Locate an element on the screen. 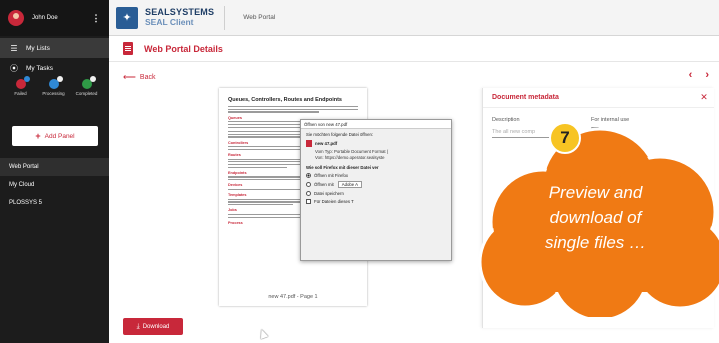 This screenshot has height=343, width=719. app-select: Adobe A is located at coordinates (349, 184).